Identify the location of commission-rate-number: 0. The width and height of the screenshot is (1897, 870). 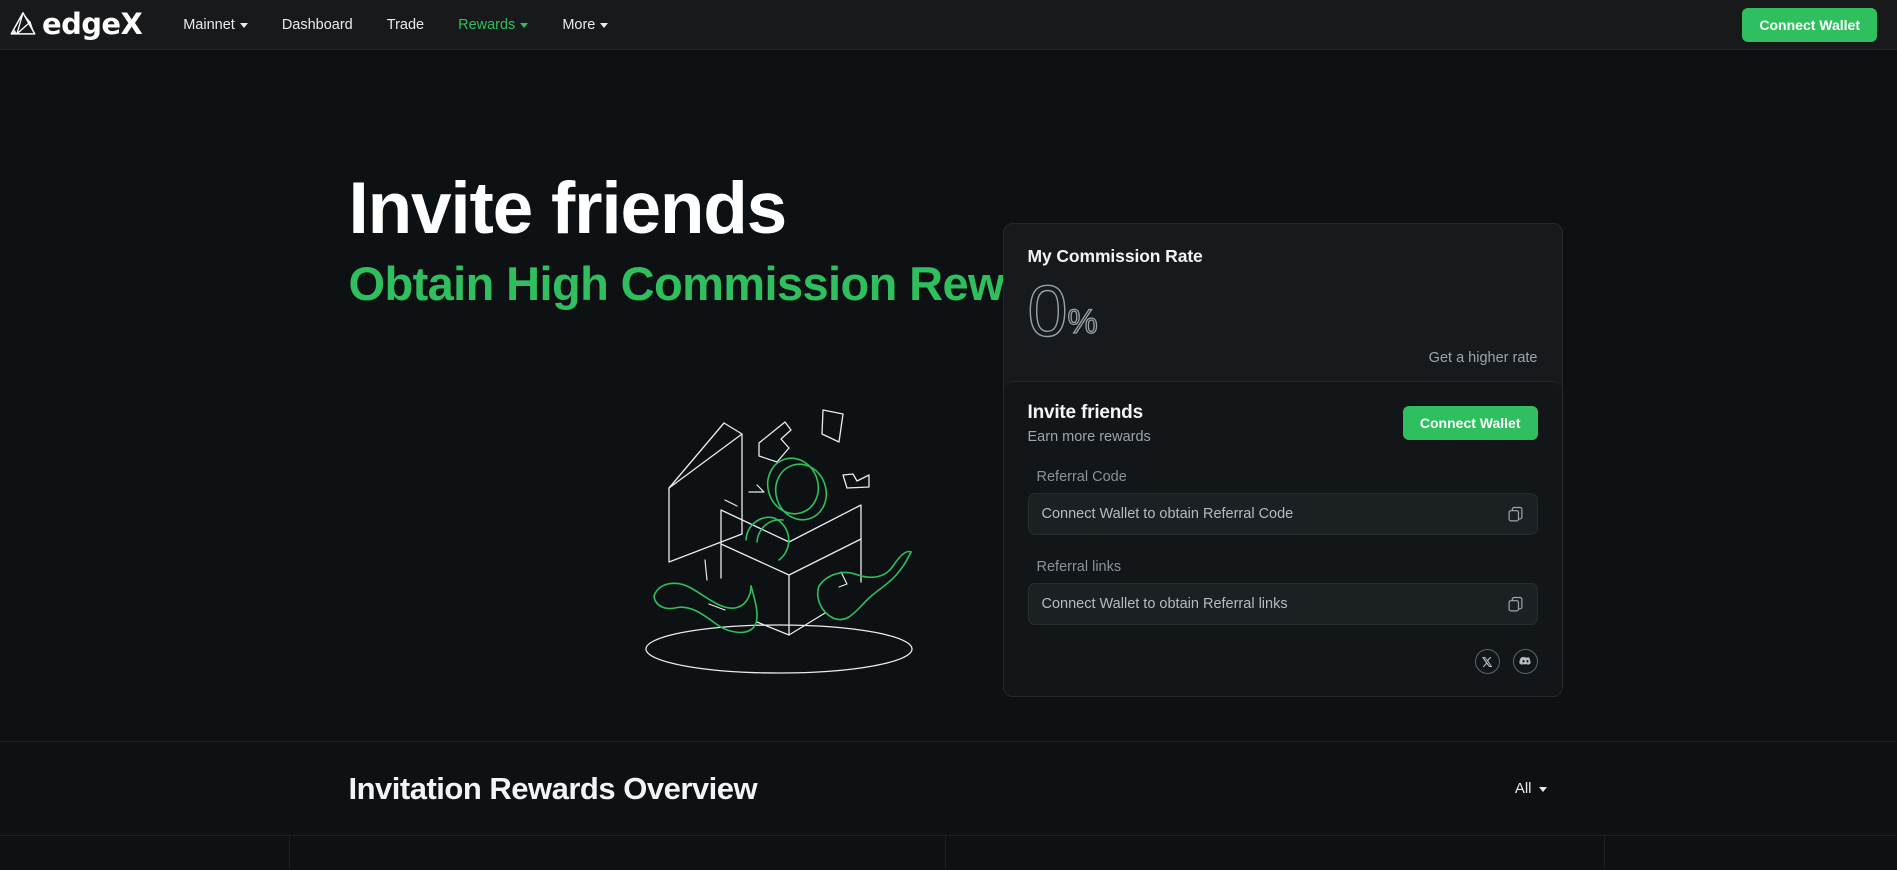
(1047, 312).